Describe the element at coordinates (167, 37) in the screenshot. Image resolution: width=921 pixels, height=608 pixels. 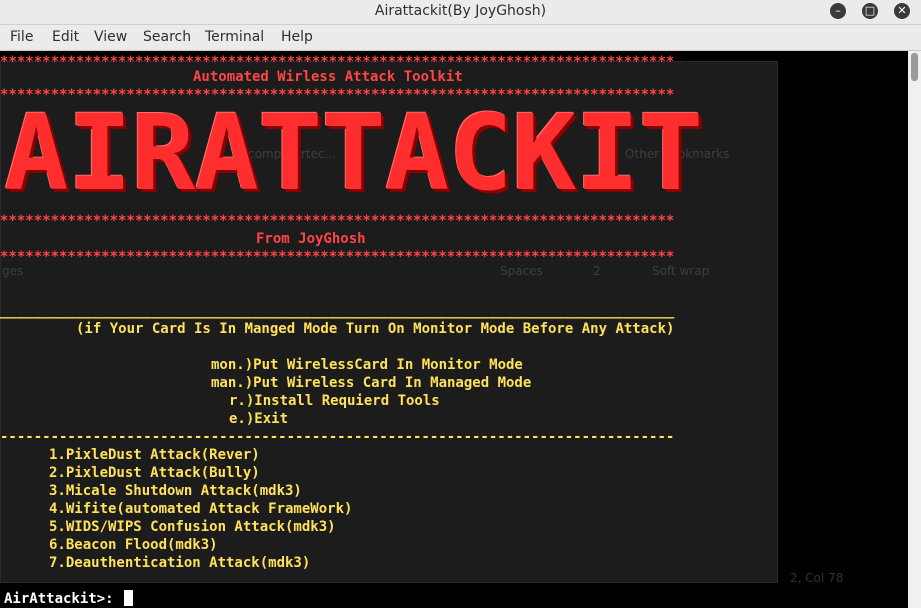
I see `menu-search: Search` at that location.